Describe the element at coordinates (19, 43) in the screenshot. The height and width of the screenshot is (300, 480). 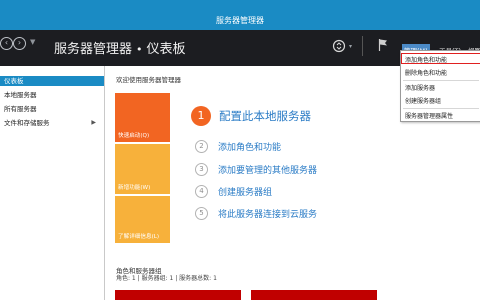
I see `forward-icon: ›` at that location.